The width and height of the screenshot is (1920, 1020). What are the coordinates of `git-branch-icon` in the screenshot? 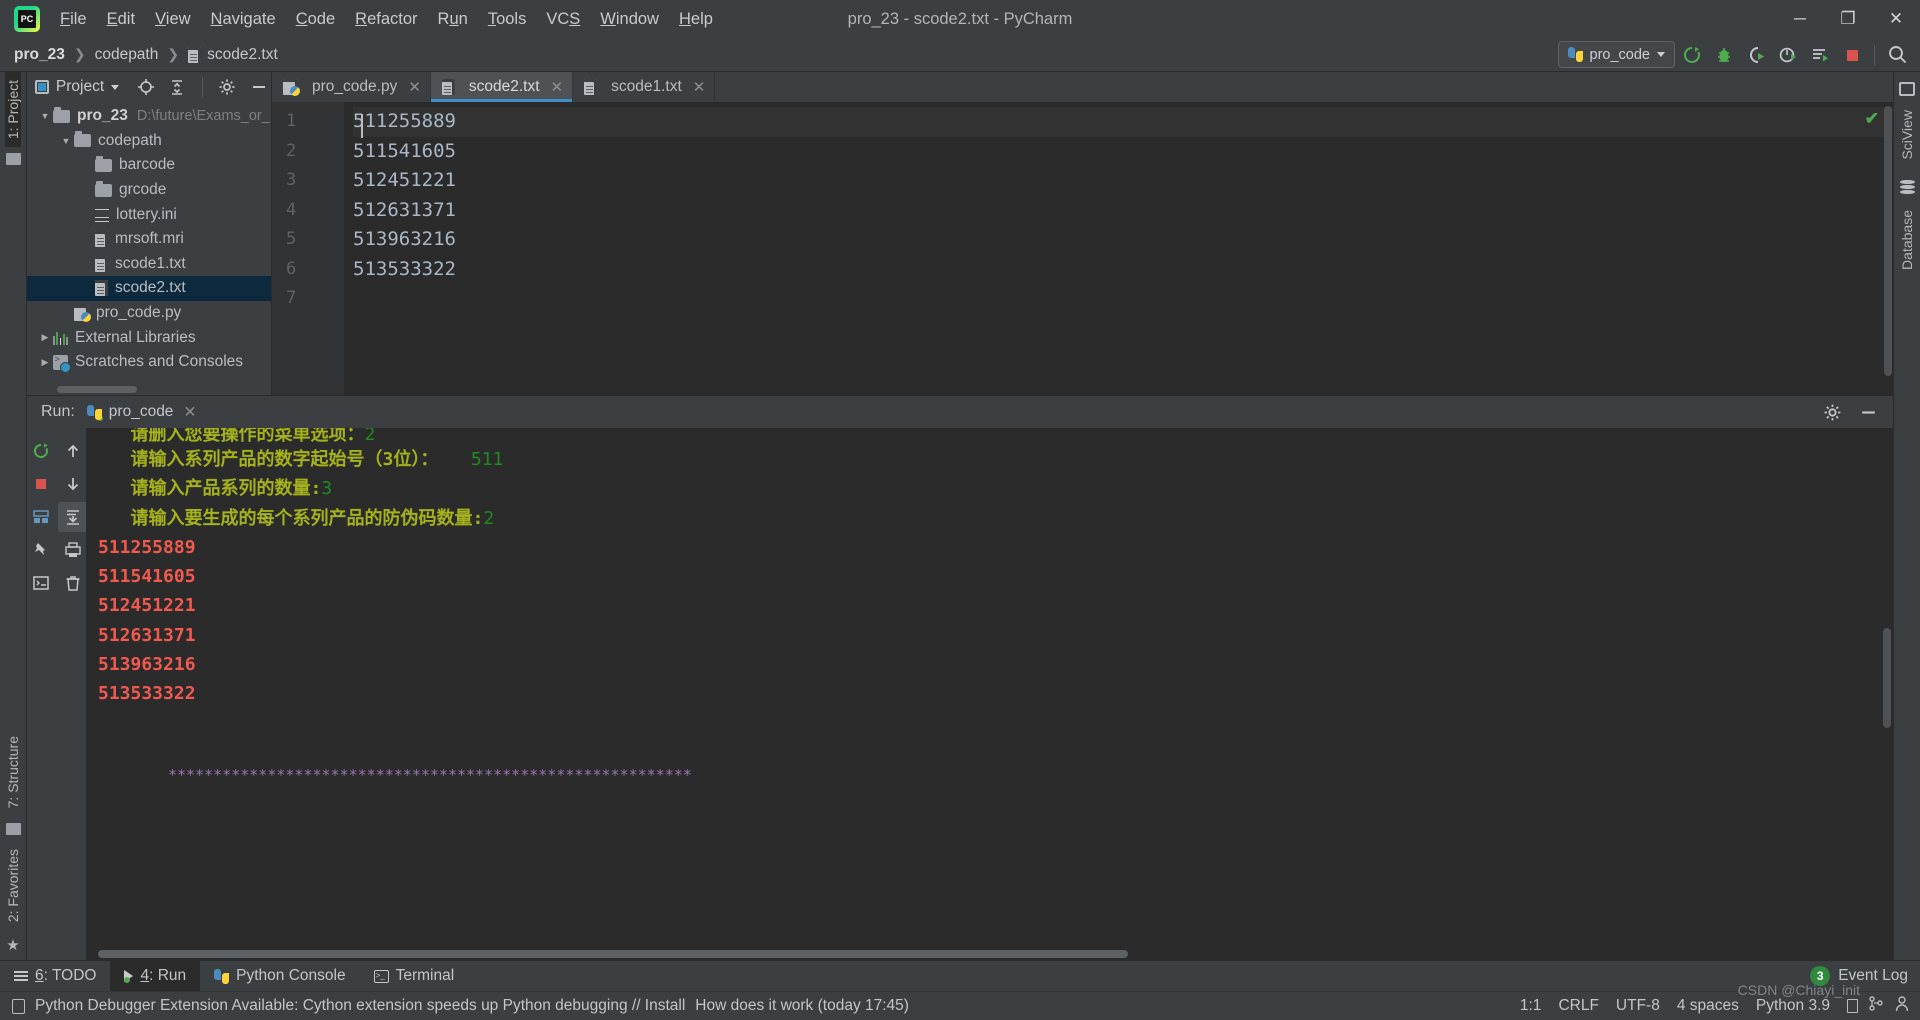 It's located at (1876, 1006).